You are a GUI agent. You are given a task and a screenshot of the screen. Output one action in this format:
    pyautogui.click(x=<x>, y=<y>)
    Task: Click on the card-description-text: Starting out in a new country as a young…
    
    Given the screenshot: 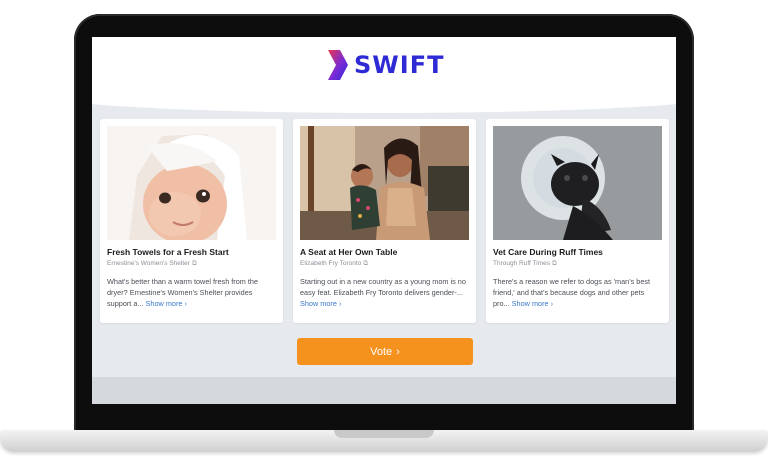 What is the action you would take?
    pyautogui.click(x=383, y=287)
    